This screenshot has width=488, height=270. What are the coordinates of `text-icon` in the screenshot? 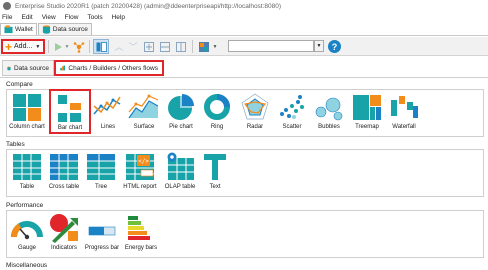 It's located at (215, 167).